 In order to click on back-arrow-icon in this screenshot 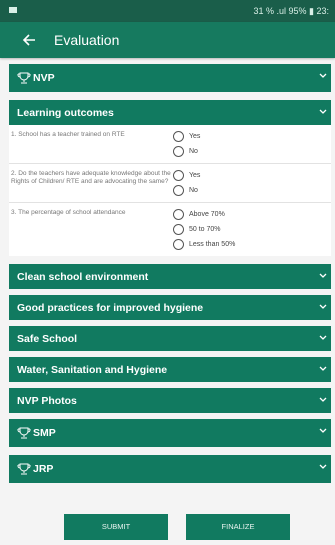, I will do `click(29, 40)`.